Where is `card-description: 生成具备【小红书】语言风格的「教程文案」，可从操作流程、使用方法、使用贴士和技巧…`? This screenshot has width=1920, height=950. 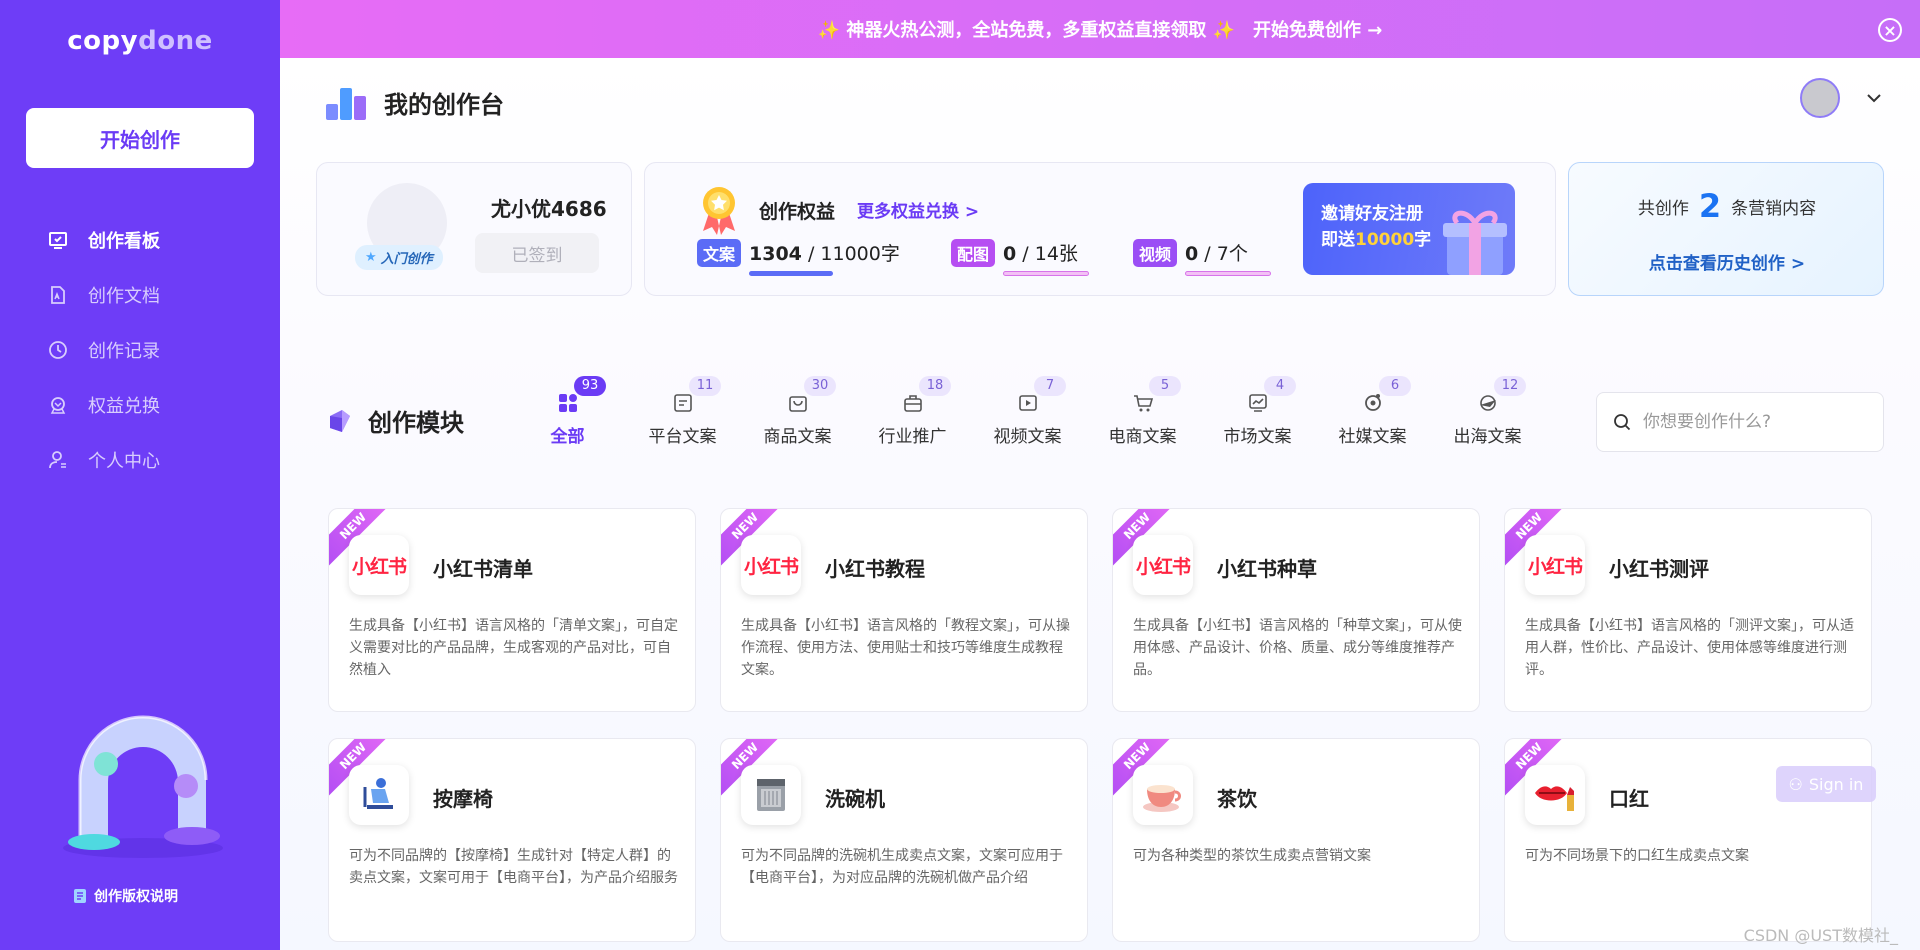 card-description: 生成具备【小红书】语言风格的「教程文案」，可从操作流程、使用方法、使用贴士和技巧… is located at coordinates (905, 648).